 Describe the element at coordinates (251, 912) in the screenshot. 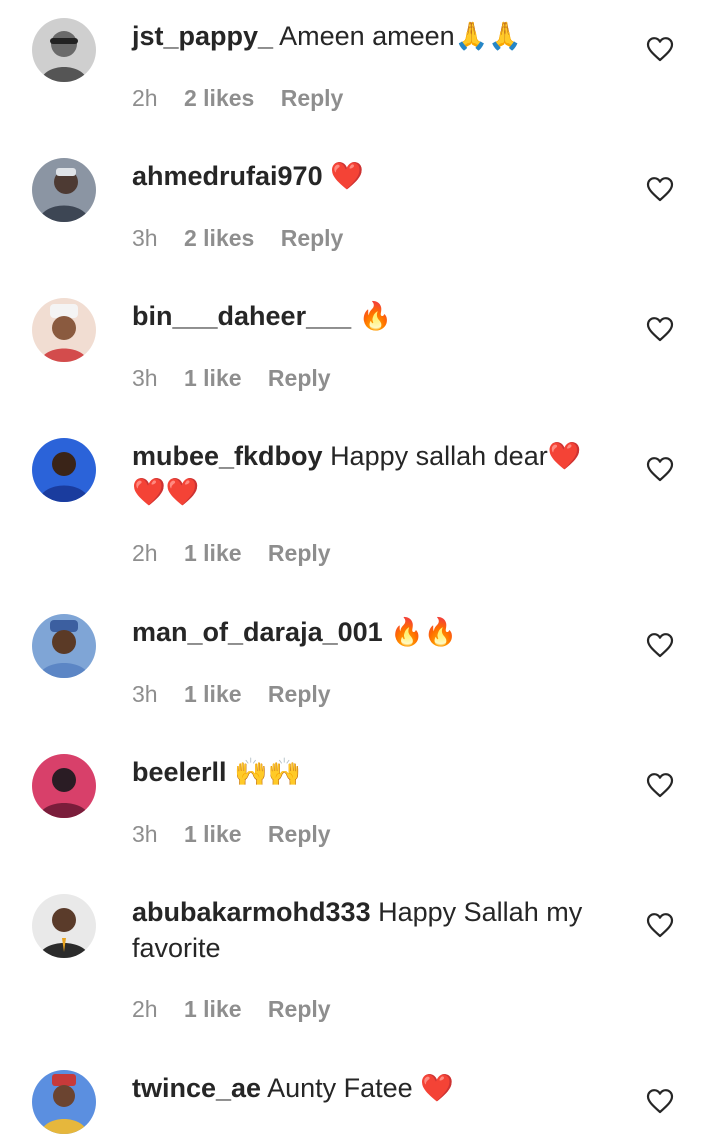

I see `comment-username: abubakarmohd333` at that location.